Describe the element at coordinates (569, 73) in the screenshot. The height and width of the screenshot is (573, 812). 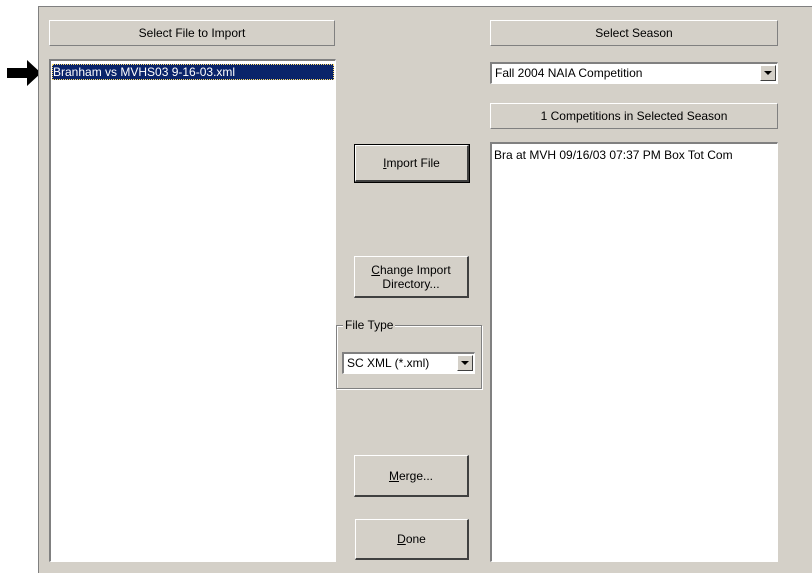
I see `season-value: Fall 2004 NAIA Competition` at that location.